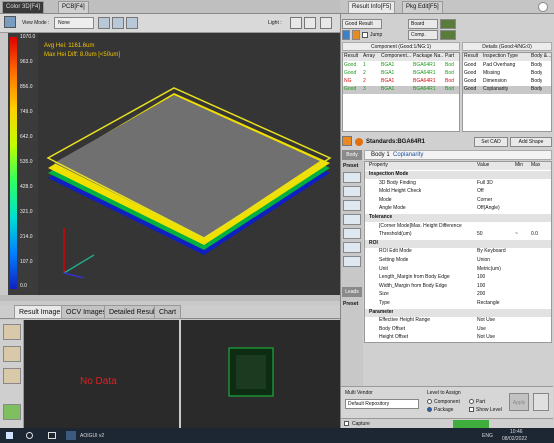 This screenshot has width=554, height=443. I want to click on good-result-button: Good Result, so click(362, 24).